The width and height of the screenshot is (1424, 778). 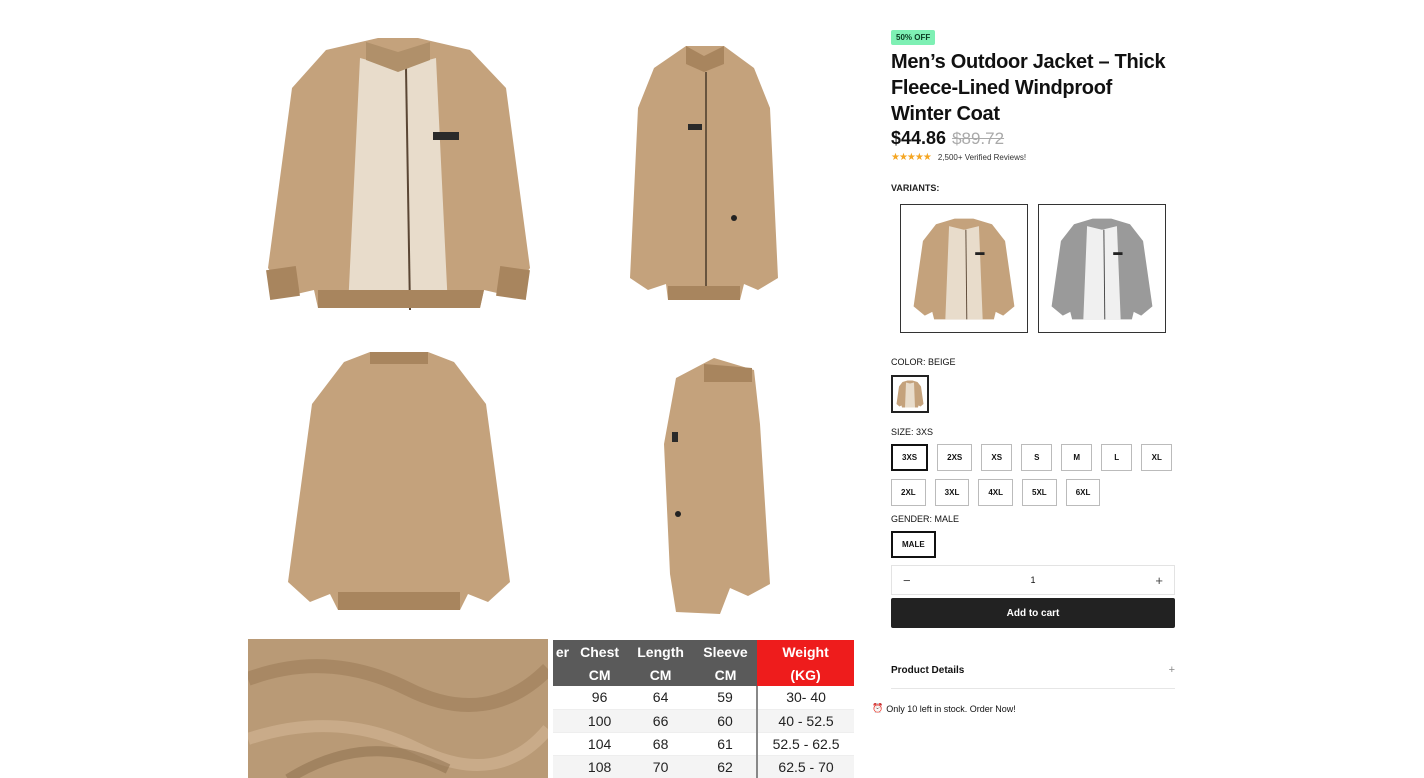 What do you see at coordinates (1033, 138) in the screenshot?
I see `price-row: $44.86 $89.72` at bounding box center [1033, 138].